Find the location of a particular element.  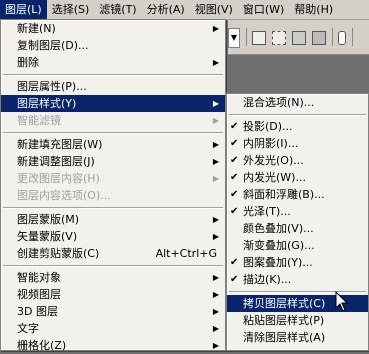

menu-item: 新建调整图层(J) ▶ is located at coordinates (113, 161).